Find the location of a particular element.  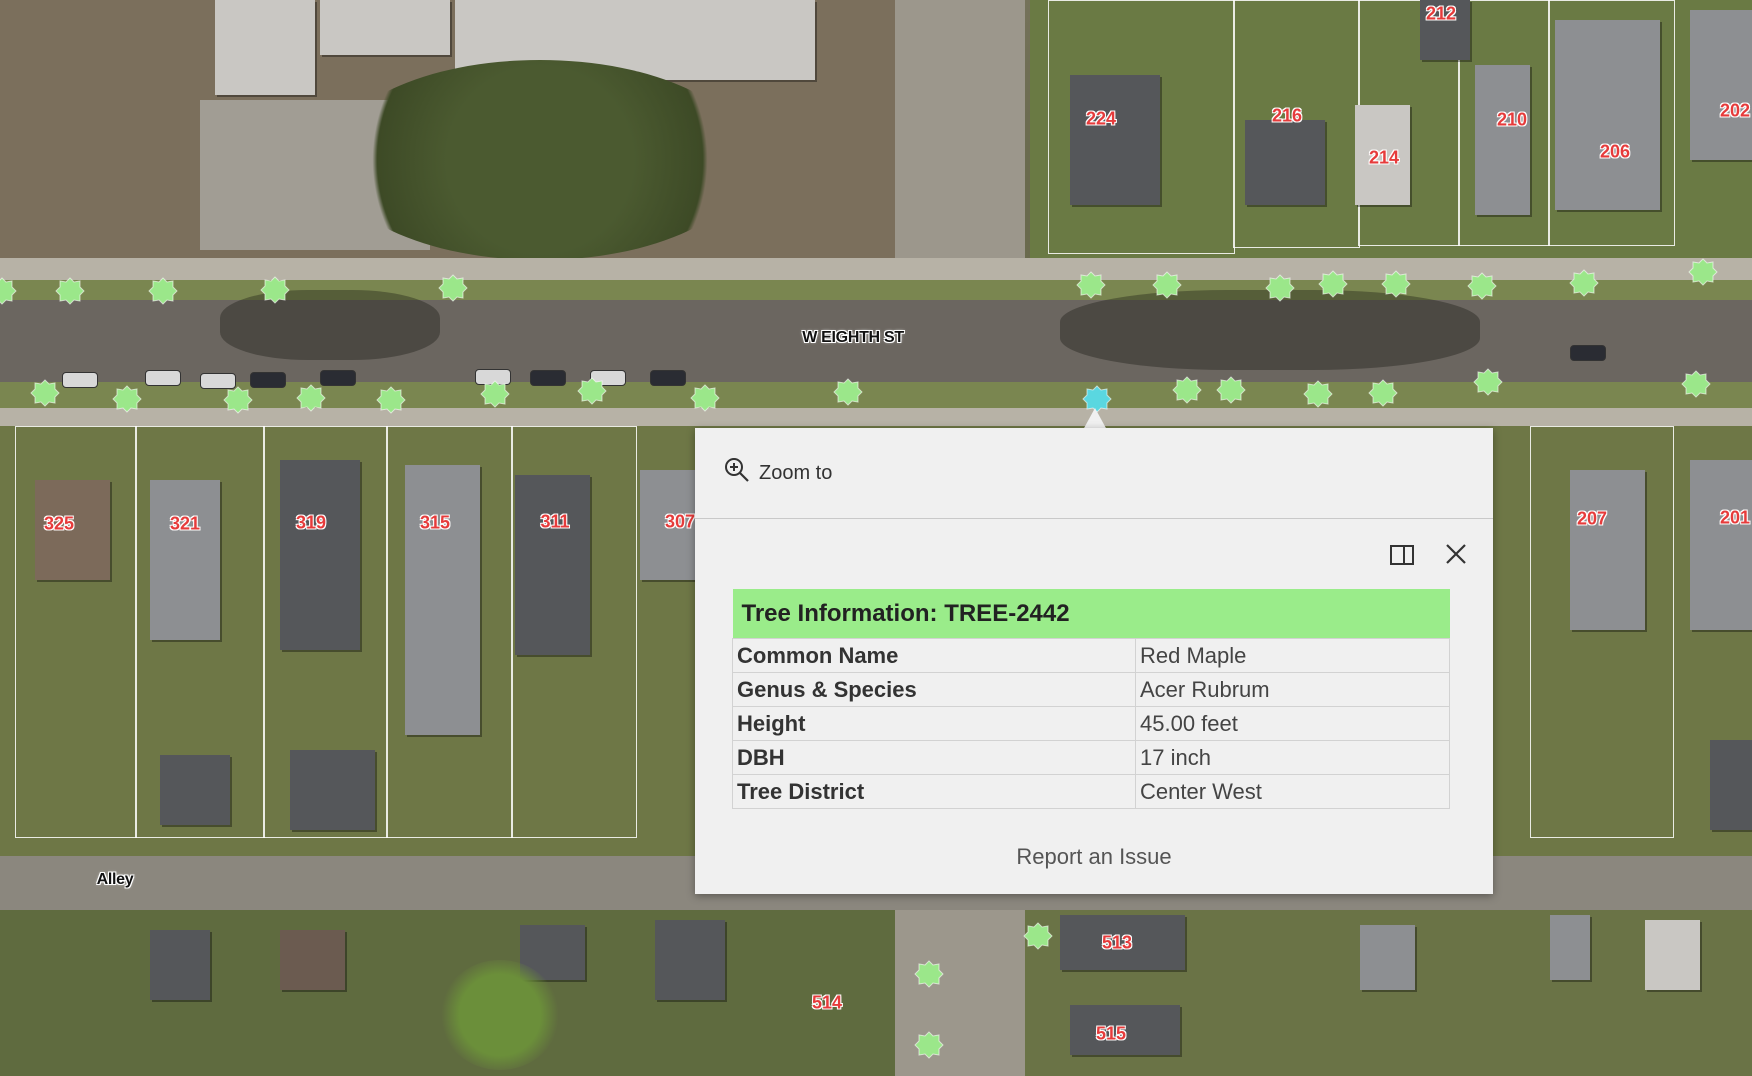

zoom-to-label: Zoom to is located at coordinates (795, 473).